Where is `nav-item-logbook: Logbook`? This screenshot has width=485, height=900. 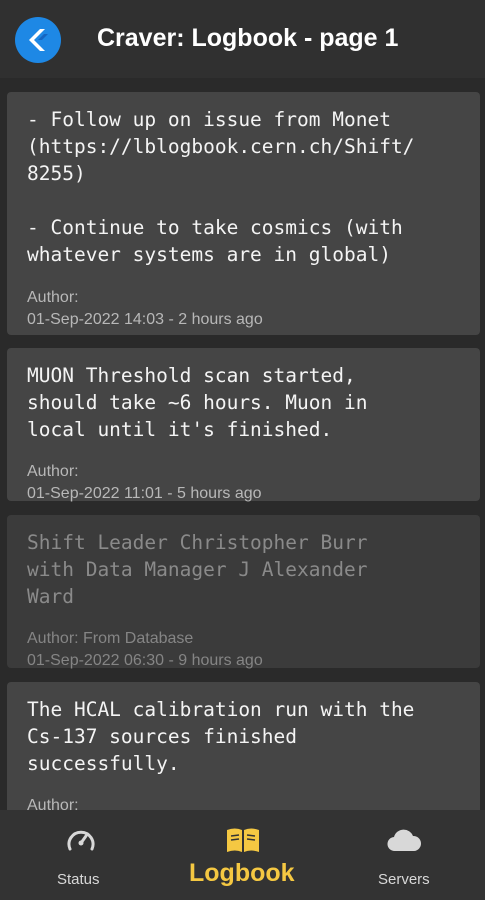
nav-item-logbook: Logbook is located at coordinates (243, 855).